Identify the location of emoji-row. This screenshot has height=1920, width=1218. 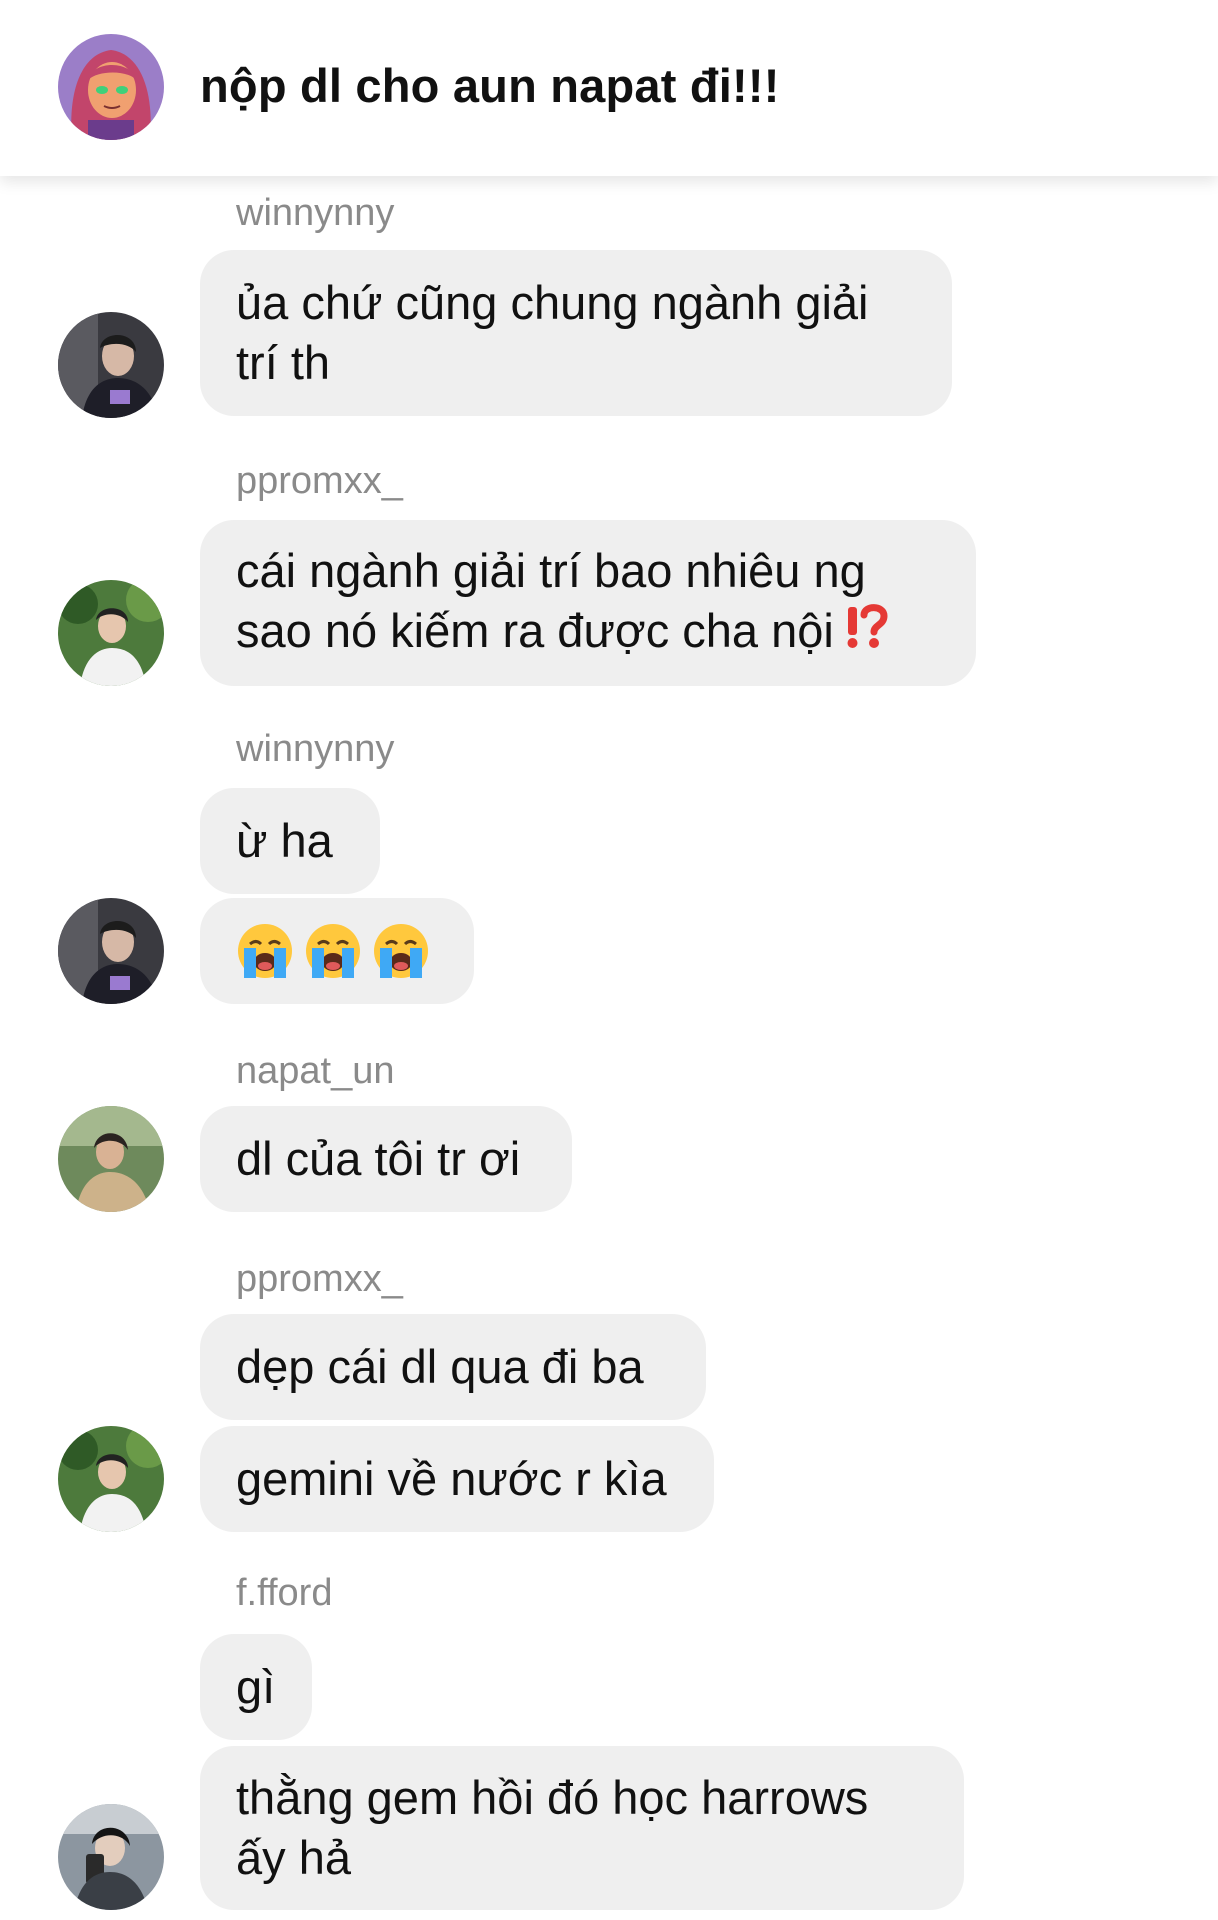
(333, 951).